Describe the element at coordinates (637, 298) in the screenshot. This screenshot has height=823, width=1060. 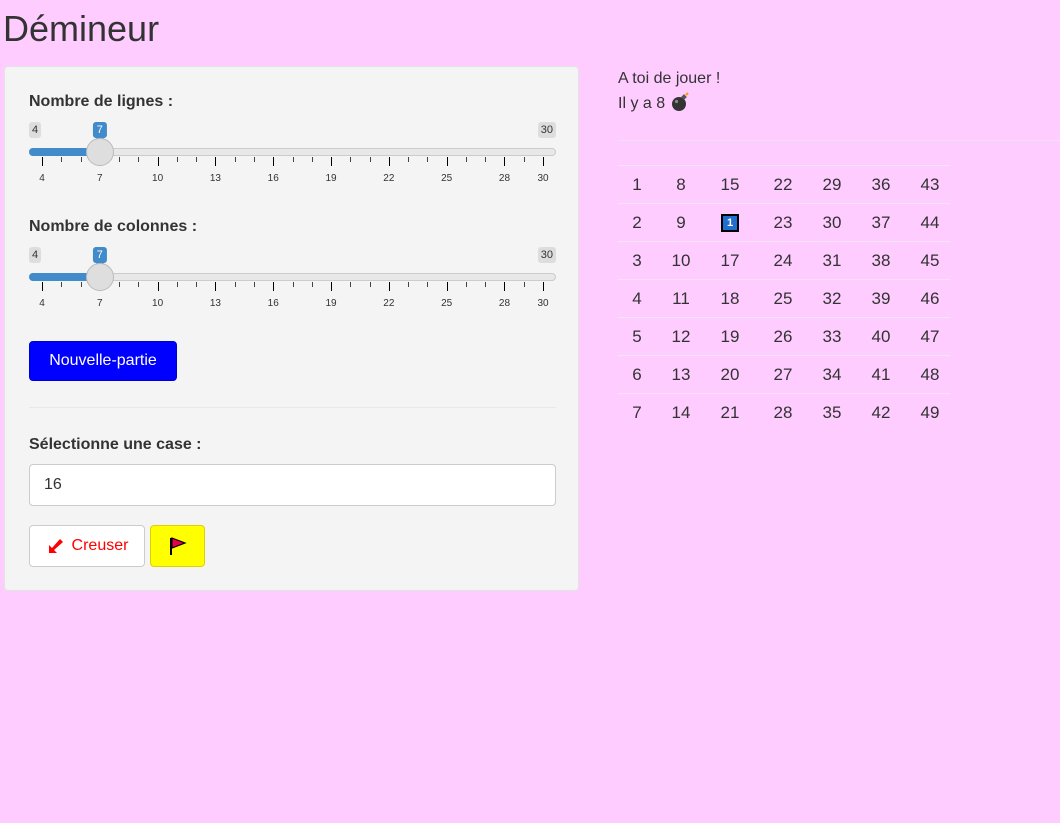
I see `grid-cell: 4` at that location.